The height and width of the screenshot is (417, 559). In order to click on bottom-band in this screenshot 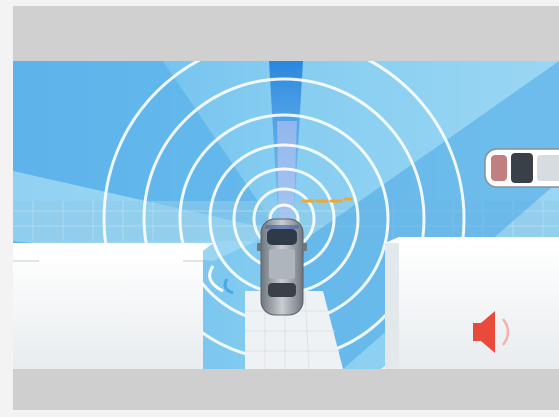, I will do `click(286, 389)`.